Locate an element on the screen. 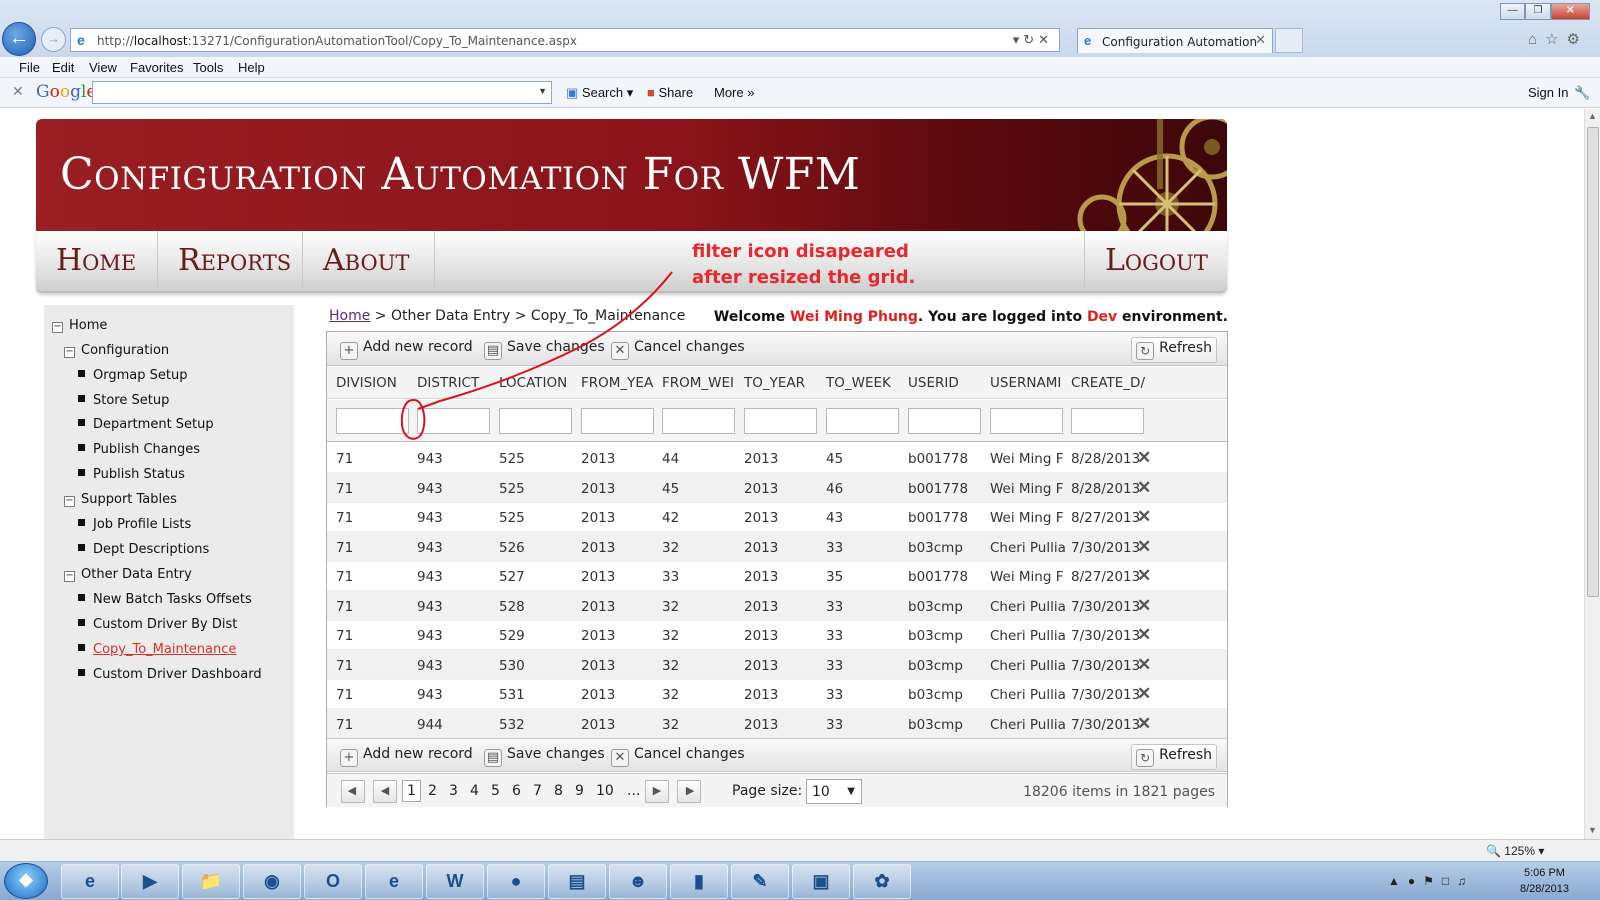  page-link-8: 8 is located at coordinates (558, 791).